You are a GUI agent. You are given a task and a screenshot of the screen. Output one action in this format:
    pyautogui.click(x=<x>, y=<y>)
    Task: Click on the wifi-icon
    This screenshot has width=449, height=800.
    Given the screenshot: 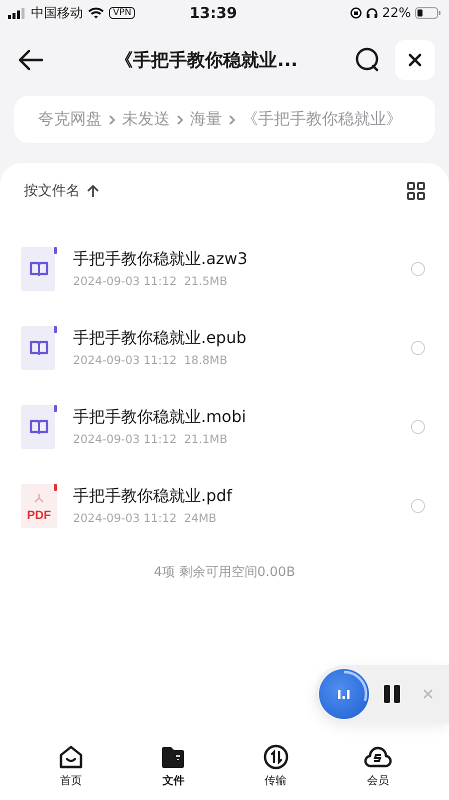 What is the action you would take?
    pyautogui.click(x=96, y=13)
    